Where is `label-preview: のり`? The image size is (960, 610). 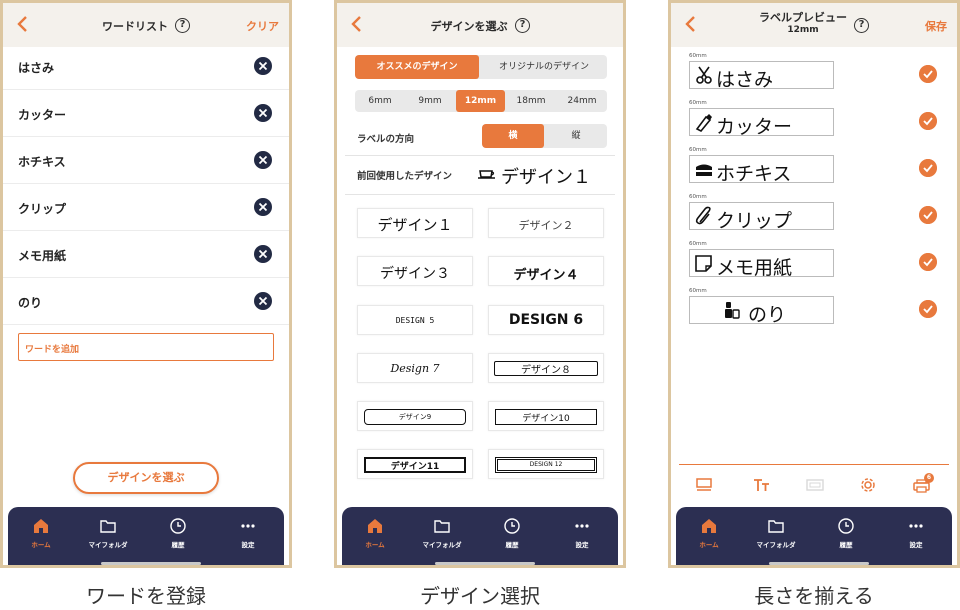 label-preview: のり is located at coordinates (761, 311).